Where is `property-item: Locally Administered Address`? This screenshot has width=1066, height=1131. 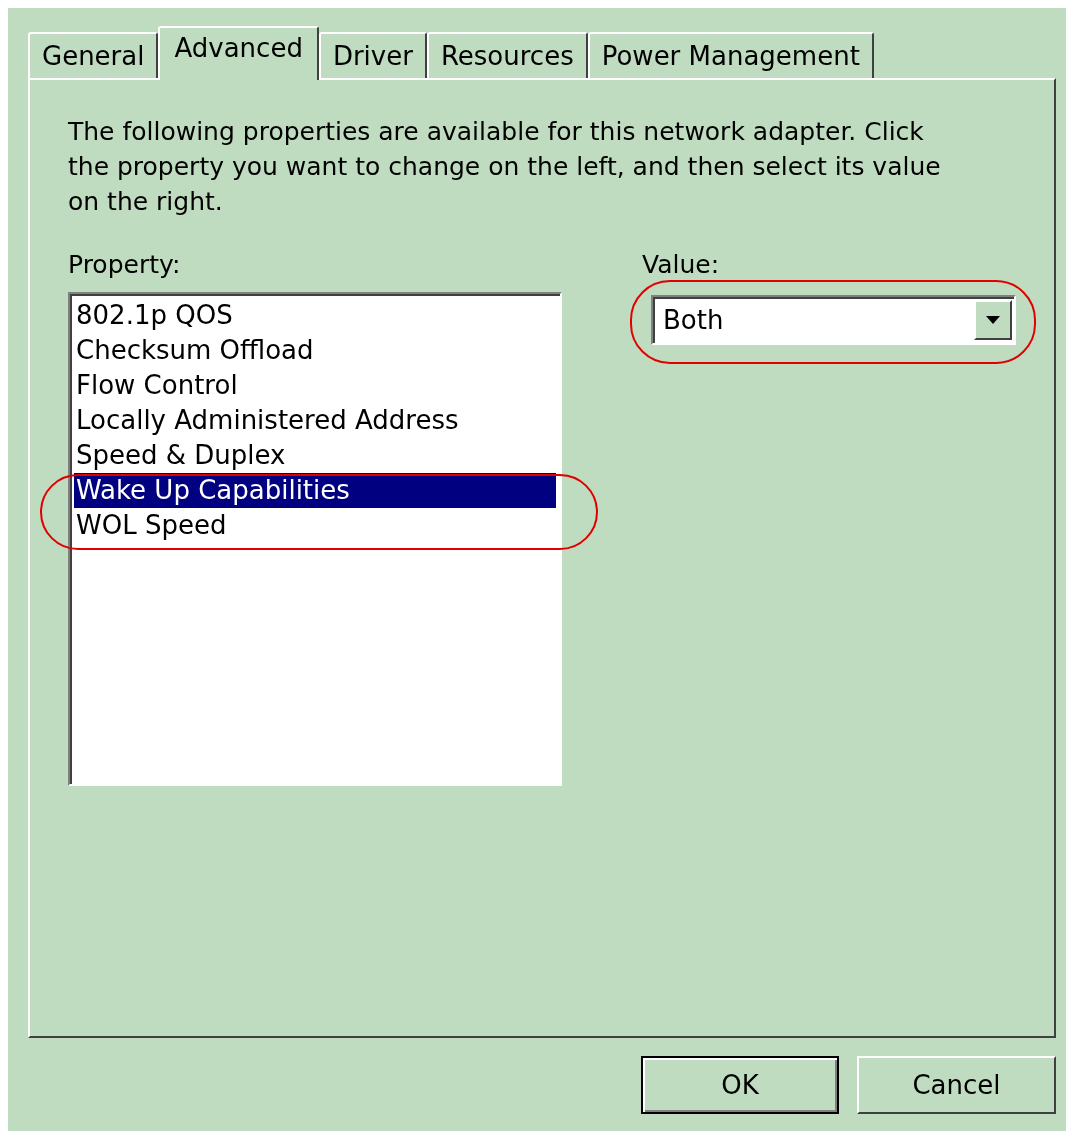 property-item: Locally Administered Address is located at coordinates (315, 420).